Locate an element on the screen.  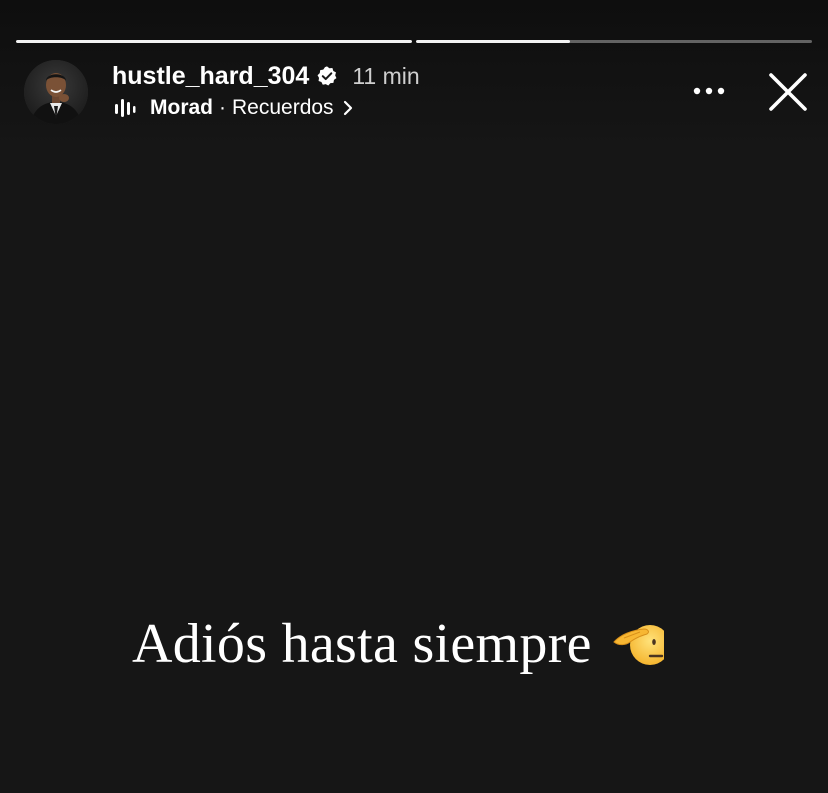
music-artist: Morad is located at coordinates (181, 107).